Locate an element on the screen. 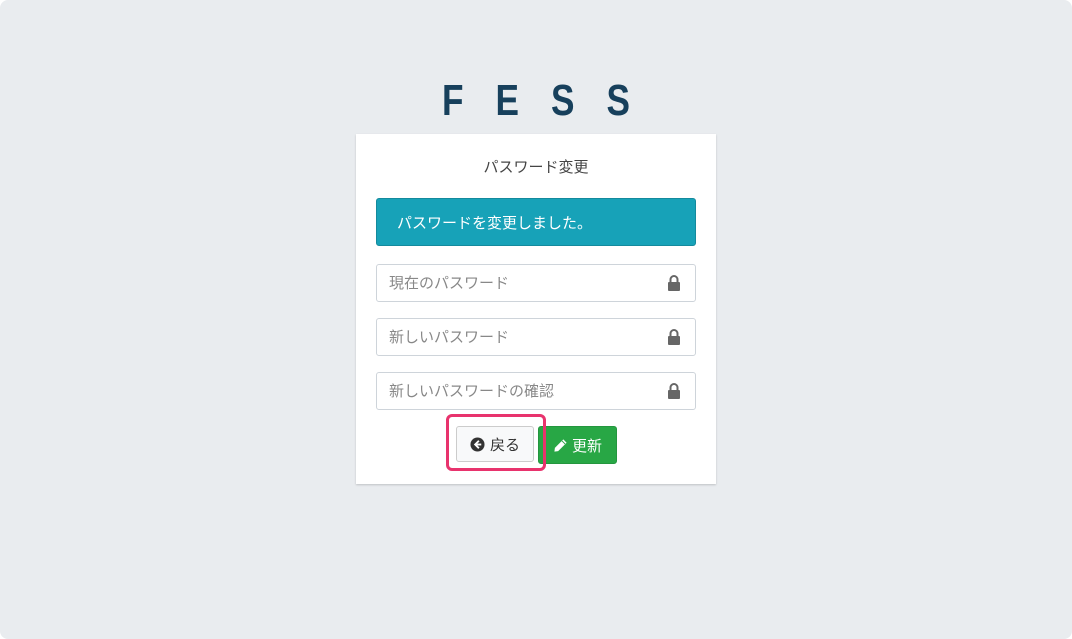  current-password-field is located at coordinates (536, 283).